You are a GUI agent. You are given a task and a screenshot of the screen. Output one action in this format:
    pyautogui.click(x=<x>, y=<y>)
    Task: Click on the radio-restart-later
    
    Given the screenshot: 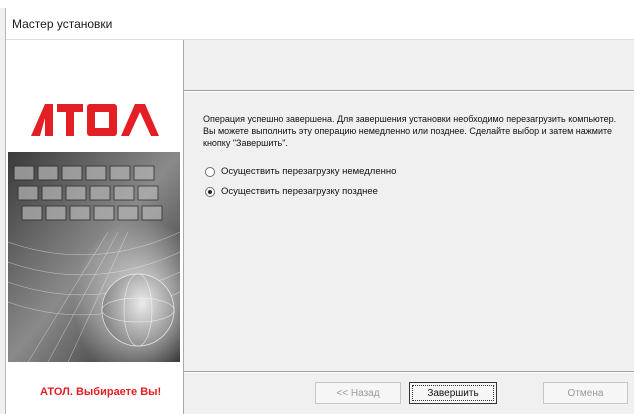 What is the action you would take?
    pyautogui.click(x=210, y=191)
    